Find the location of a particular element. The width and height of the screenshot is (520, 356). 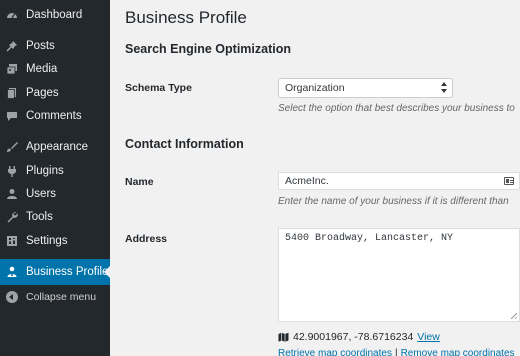

sidebar-item-label: Settings is located at coordinates (47, 241).